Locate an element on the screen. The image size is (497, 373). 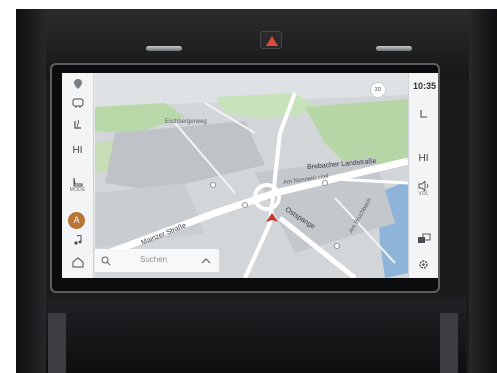
auto-climate-button: A is located at coordinates (76, 220).